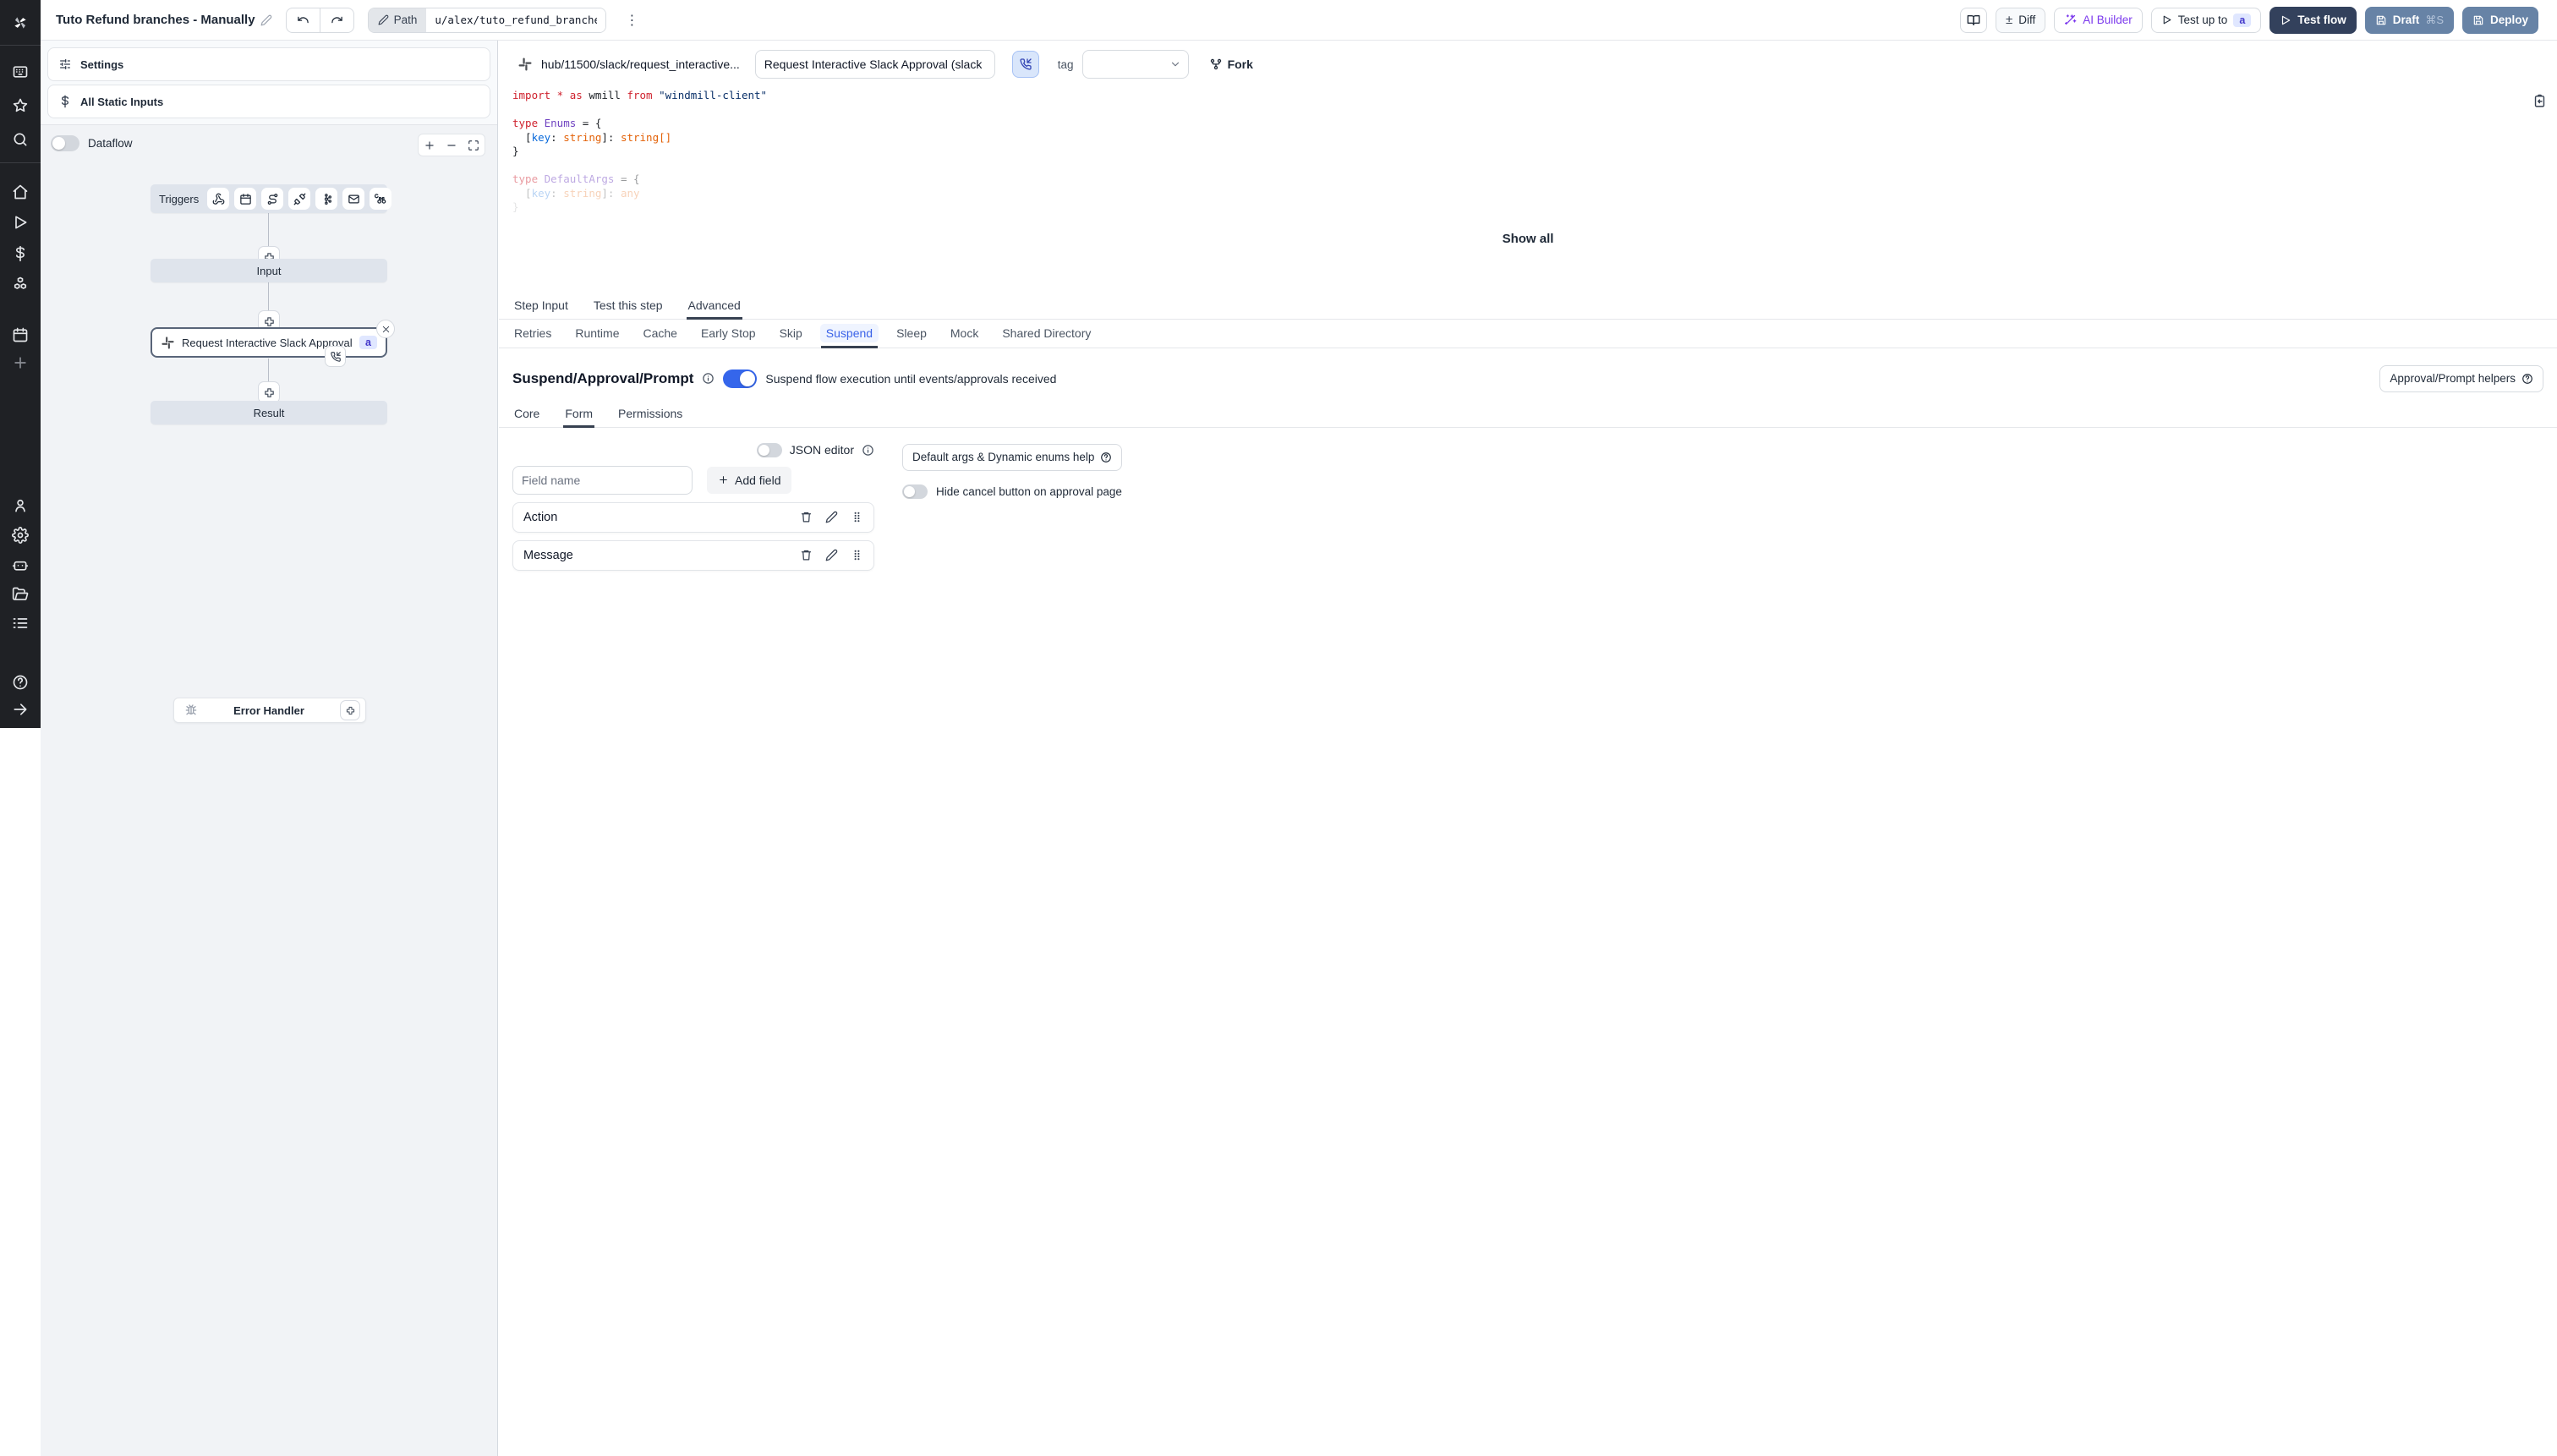 This screenshot has width=2557, height=1456. I want to click on remove-step-button, so click(385, 329).